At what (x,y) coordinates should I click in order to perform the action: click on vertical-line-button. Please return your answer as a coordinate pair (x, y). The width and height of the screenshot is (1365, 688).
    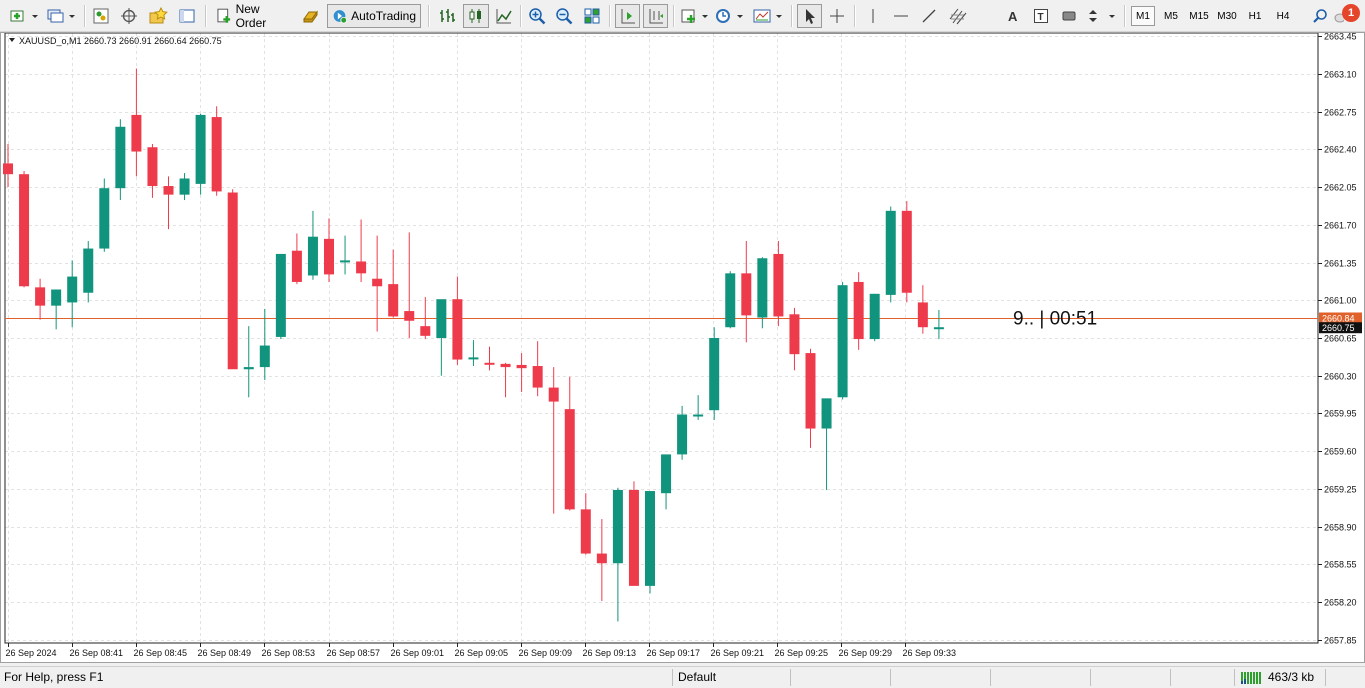
    Looking at the image, I should click on (873, 16).